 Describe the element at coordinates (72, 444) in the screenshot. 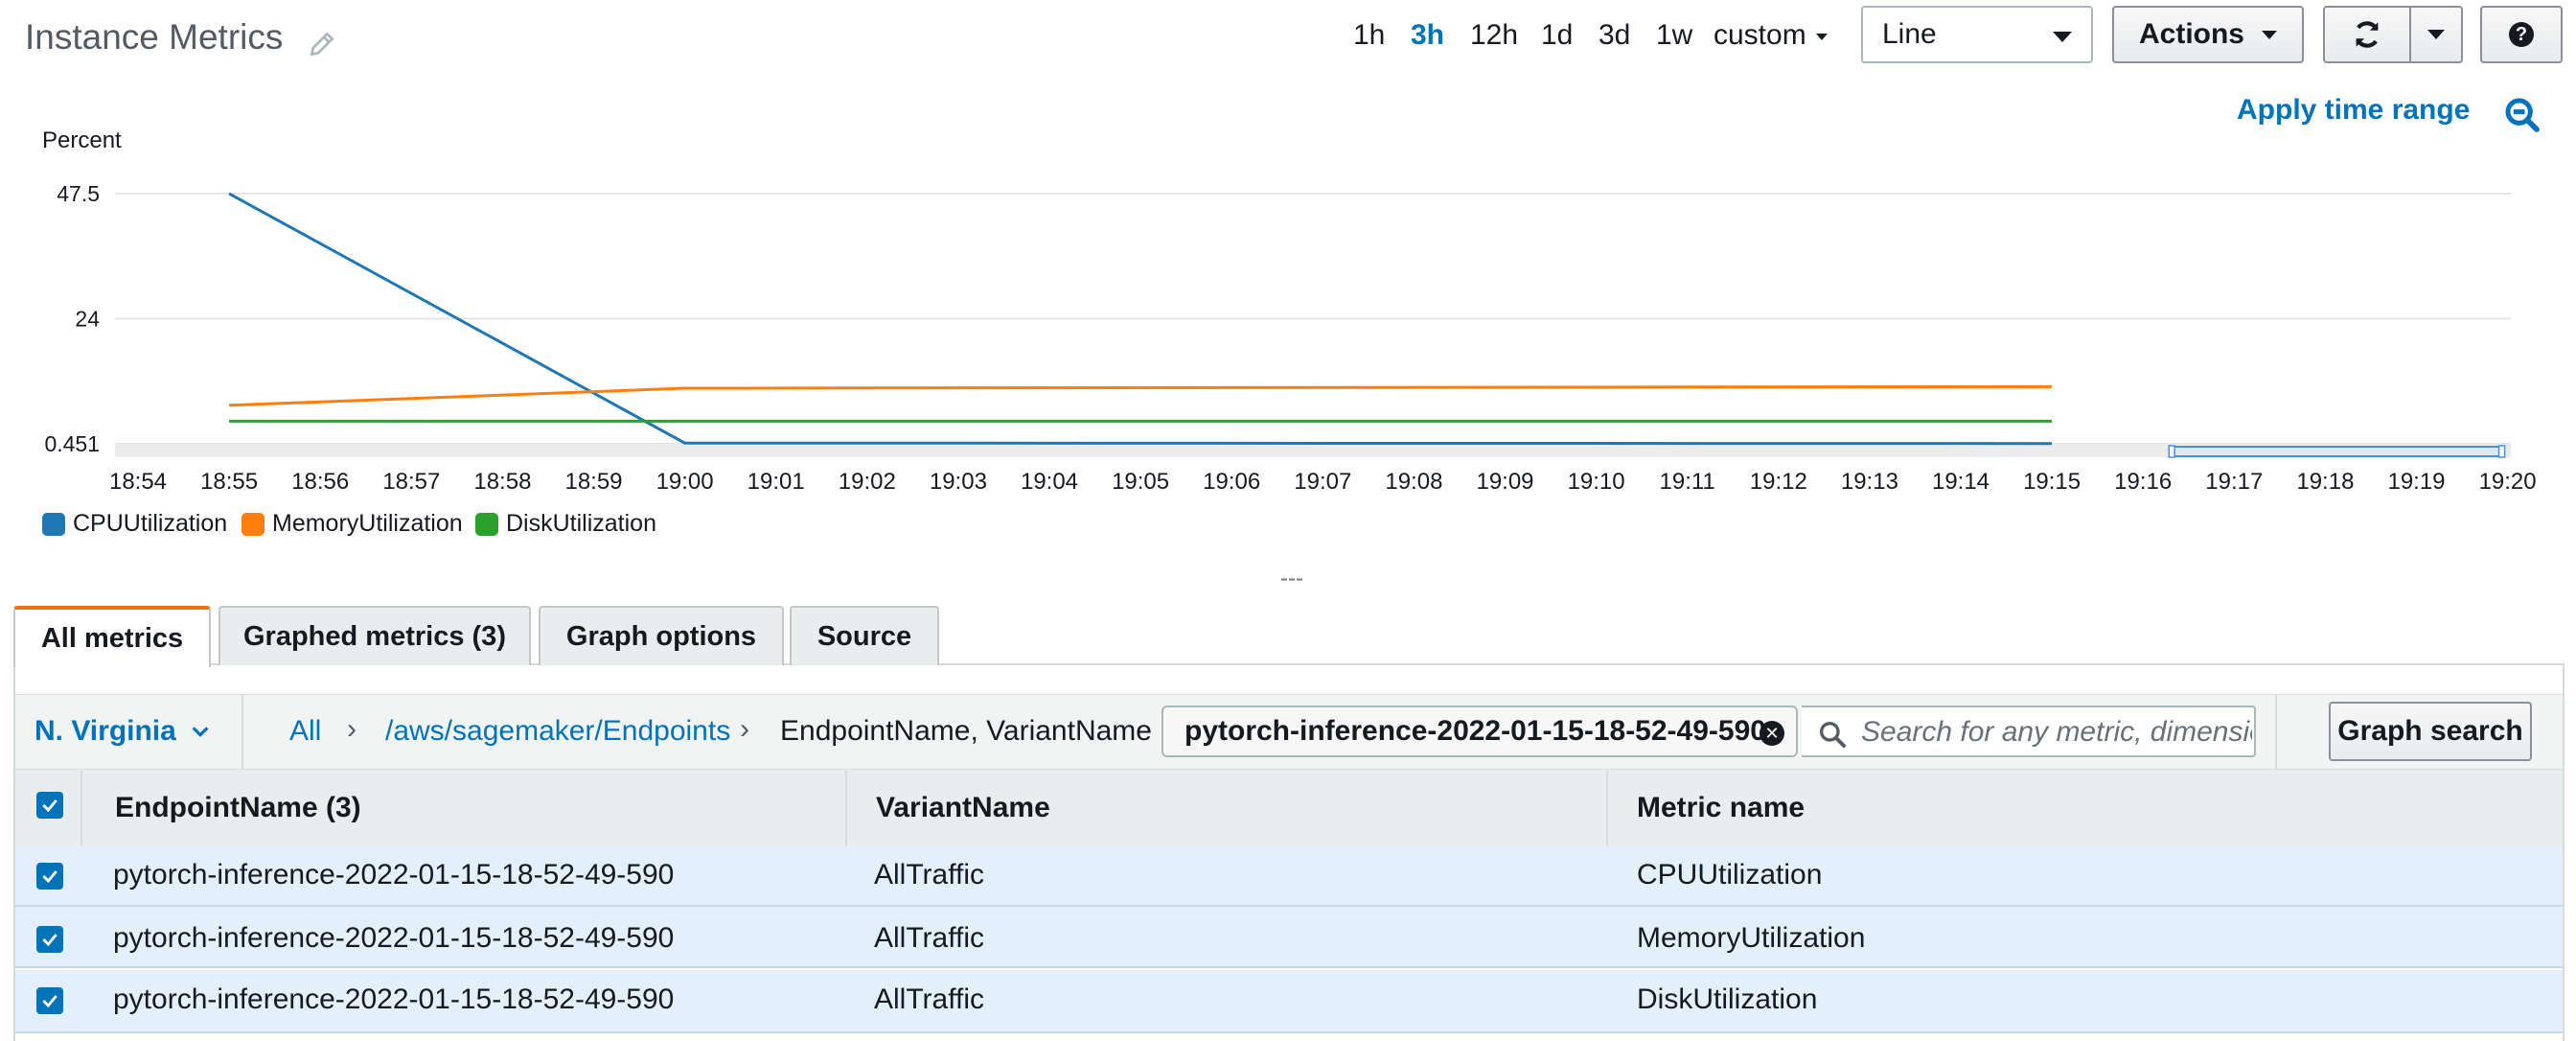

I see `y-tick-label: 0.451` at that location.